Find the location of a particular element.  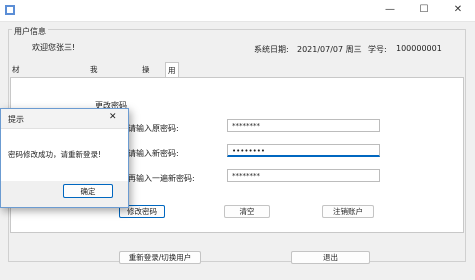

date-label: 系统日期: is located at coordinates (271, 49).